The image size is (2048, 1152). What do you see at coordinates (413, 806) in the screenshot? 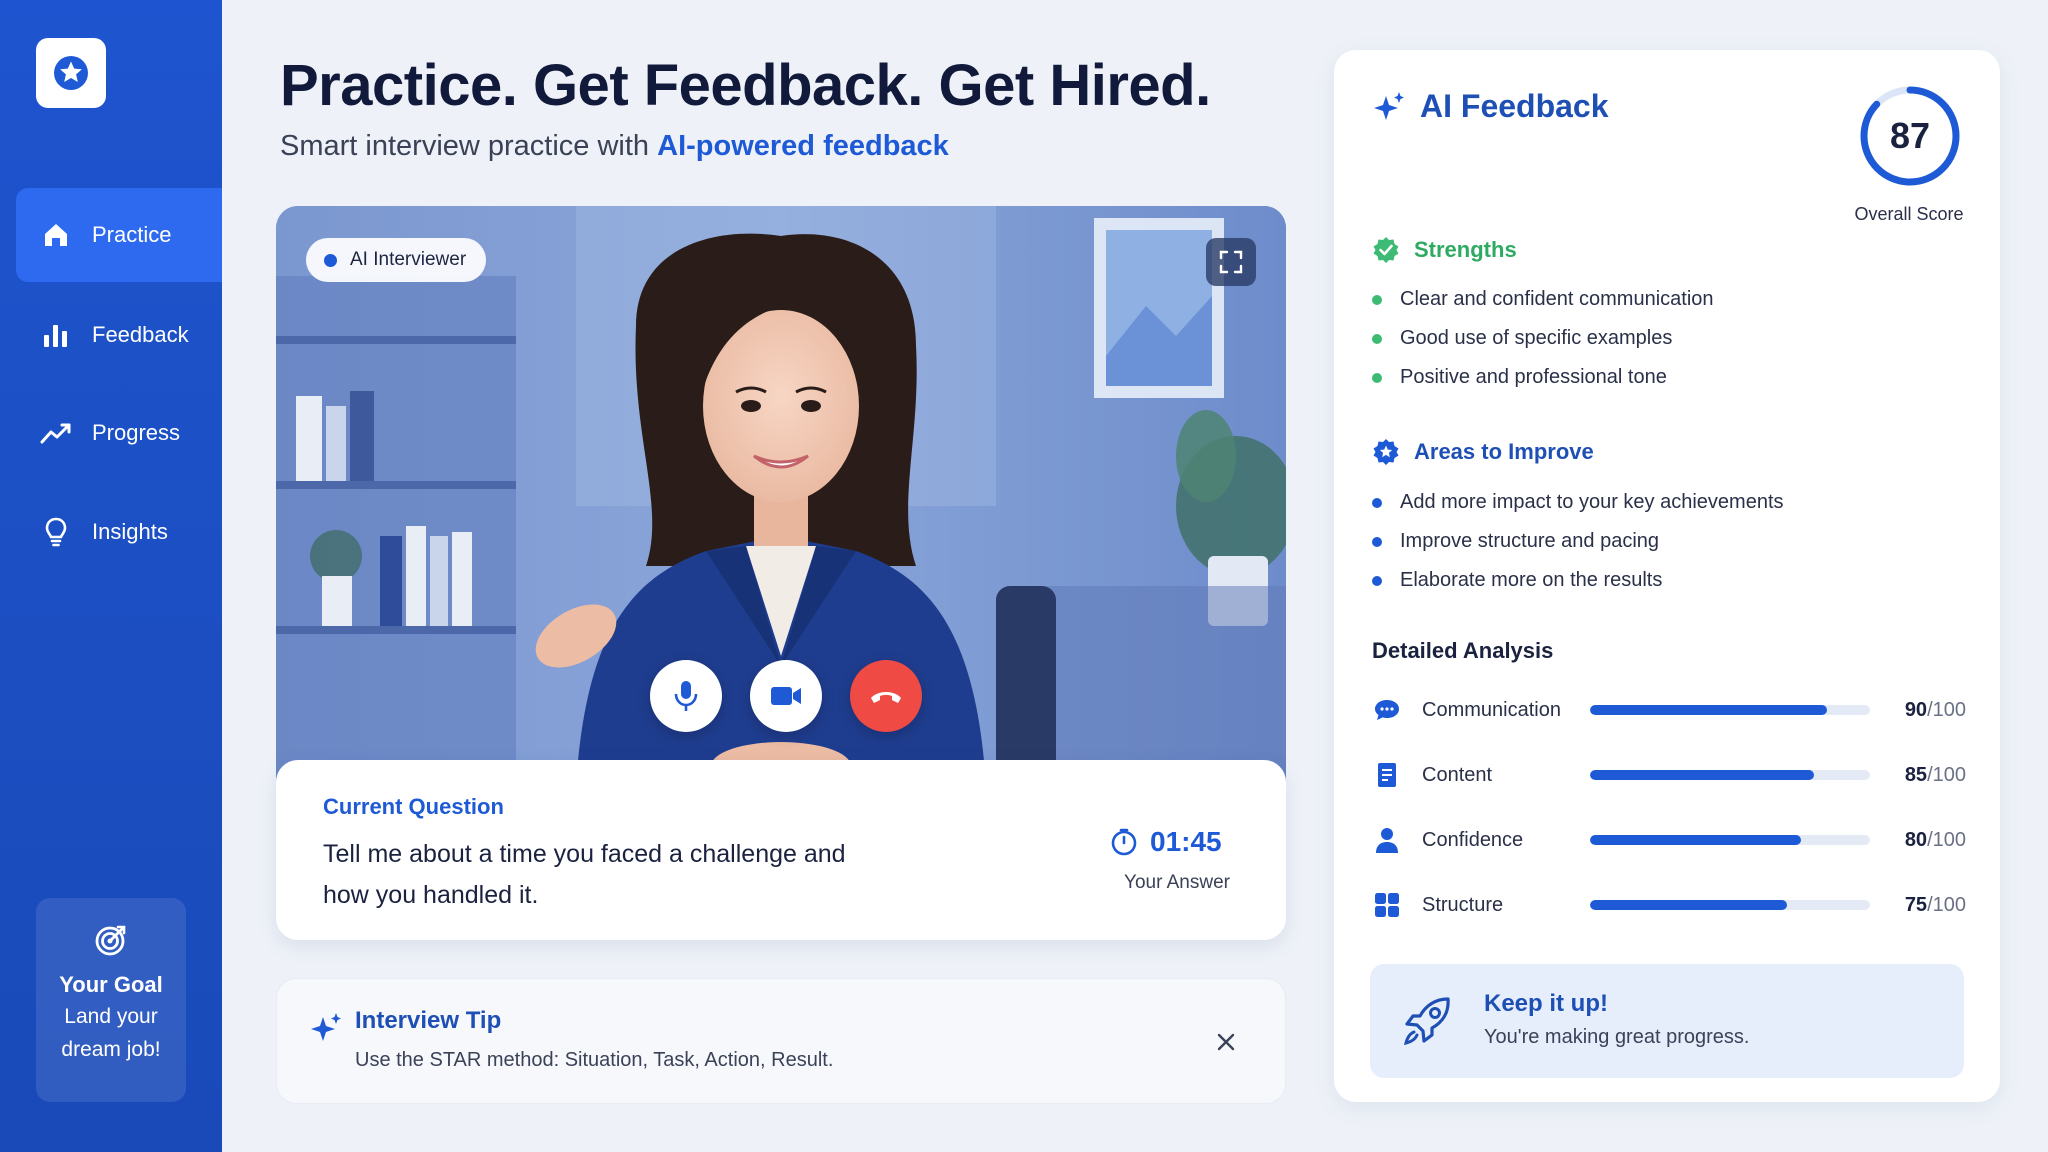
I see `question-label: Current Question` at bounding box center [413, 806].